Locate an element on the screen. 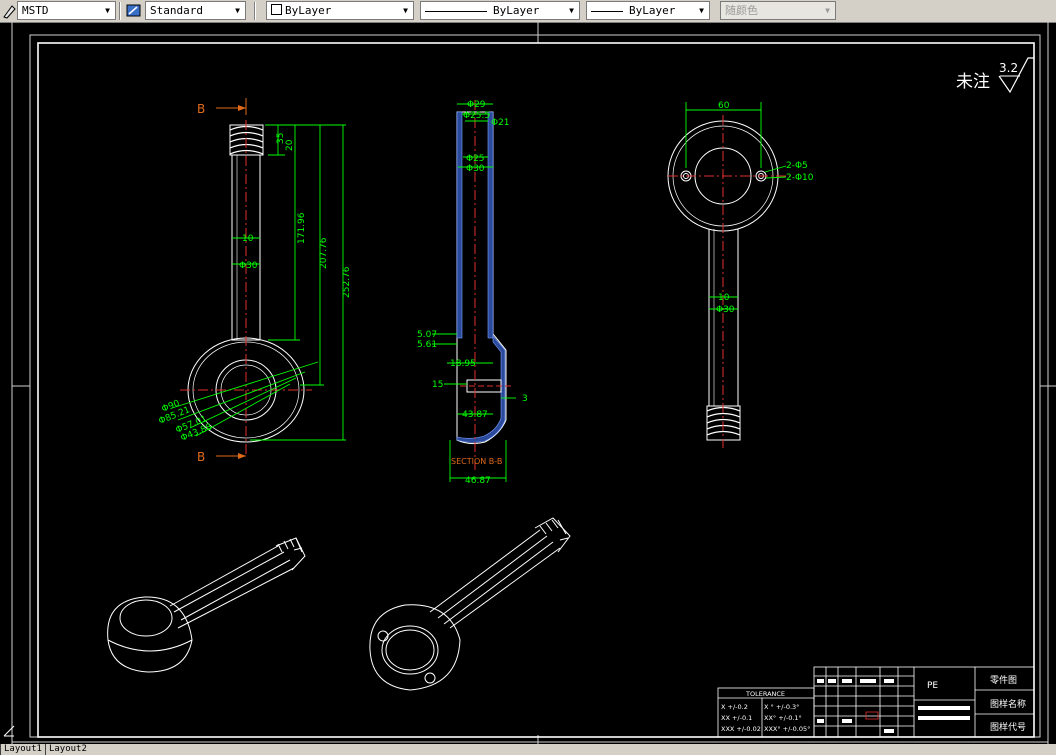 The image size is (1056, 755). title-material: PE is located at coordinates (932, 686).